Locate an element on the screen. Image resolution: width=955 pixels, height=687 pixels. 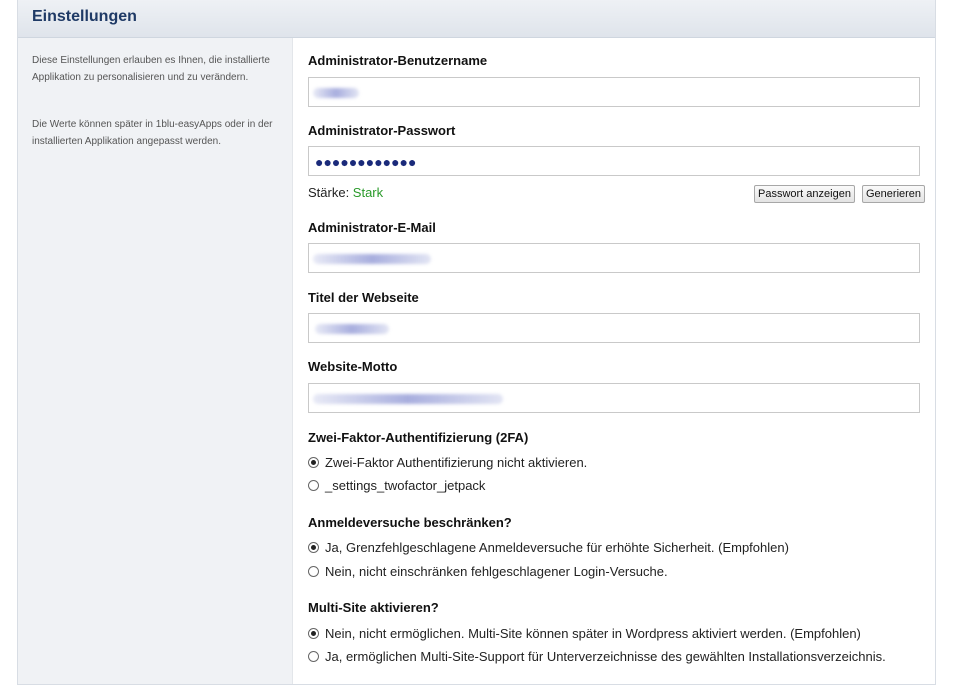
twofa-option-jetpack: _settings_twofactor_jetpack is located at coordinates (396, 485).